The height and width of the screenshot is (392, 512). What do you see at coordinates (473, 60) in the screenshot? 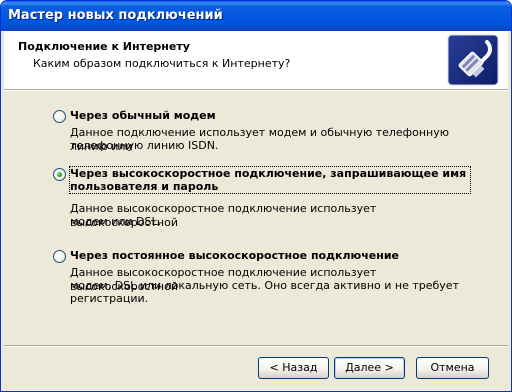
I see `network-cable-icon` at bounding box center [473, 60].